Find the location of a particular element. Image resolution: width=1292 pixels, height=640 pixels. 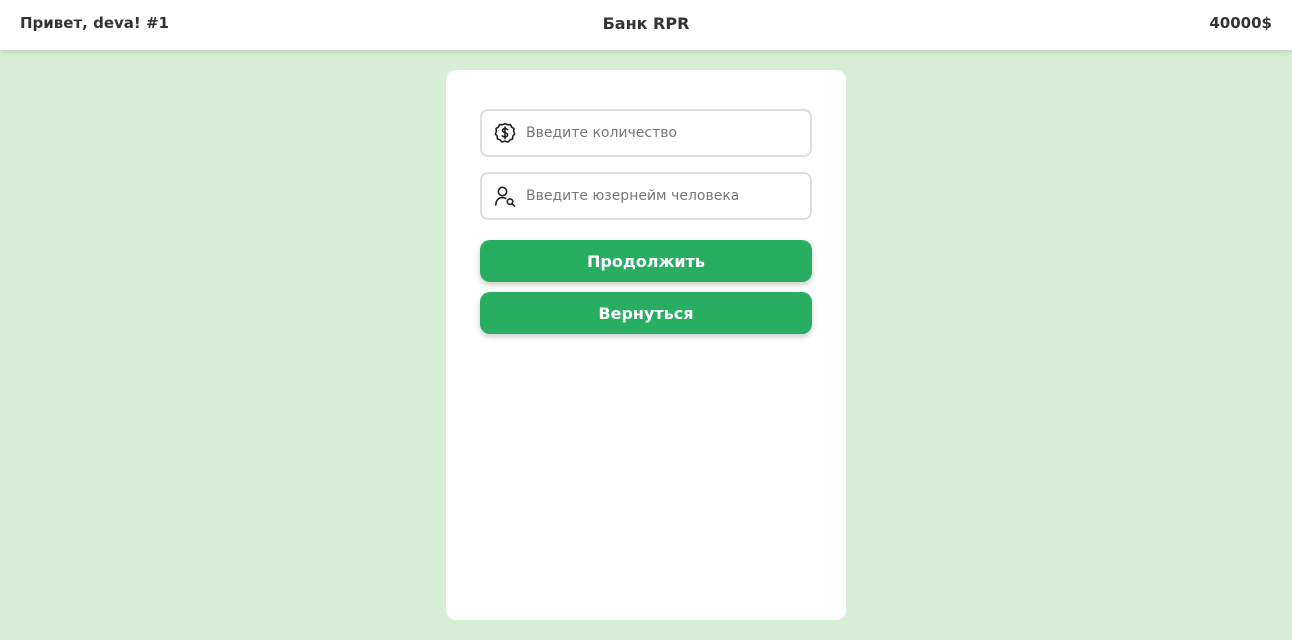

top-bar: Привет, deva! #1 Банк RPR 40000$ is located at coordinates (646, 25).